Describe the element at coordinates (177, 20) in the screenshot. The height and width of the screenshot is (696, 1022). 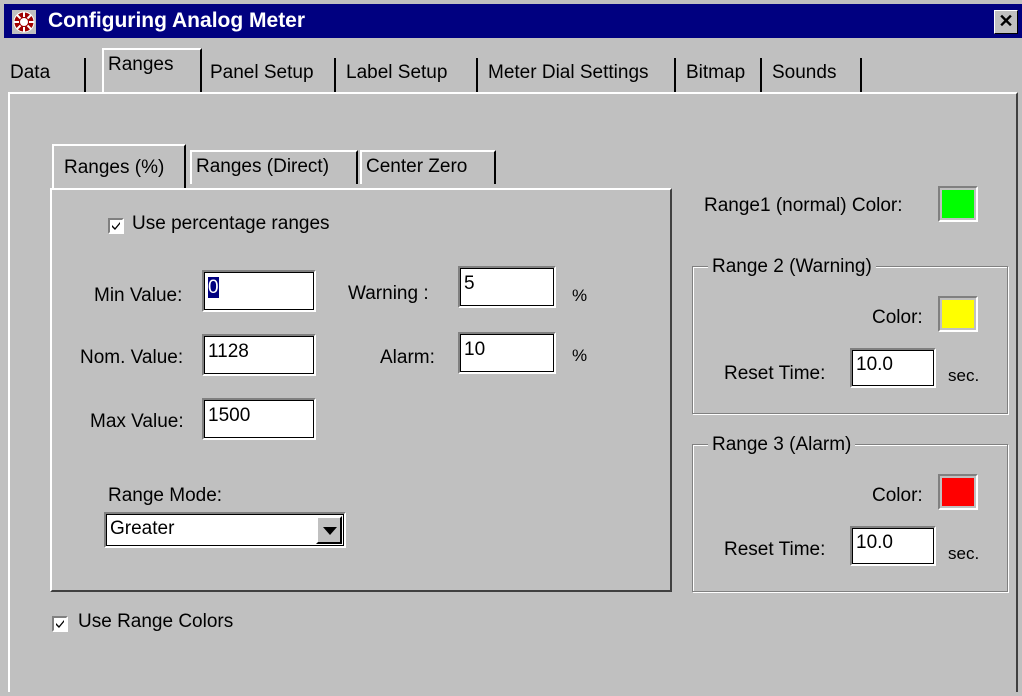
I see `window-title: Configuring Analog Meter` at that location.